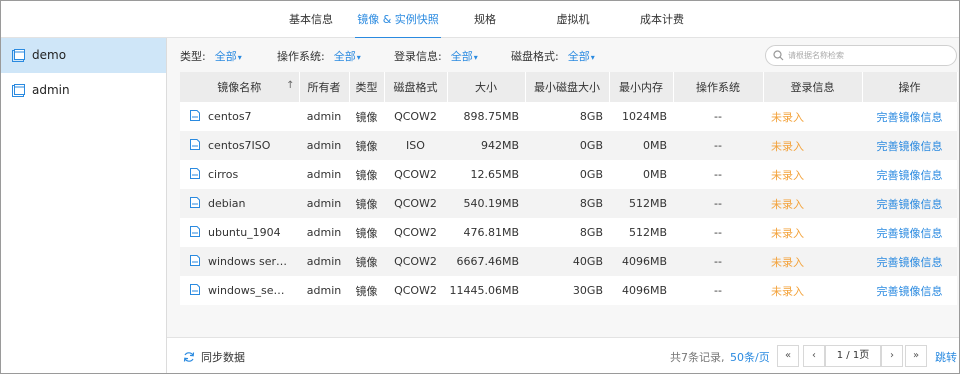 This screenshot has width=960, height=374. I want to click on column-header-owner: 所有者, so click(324, 87).